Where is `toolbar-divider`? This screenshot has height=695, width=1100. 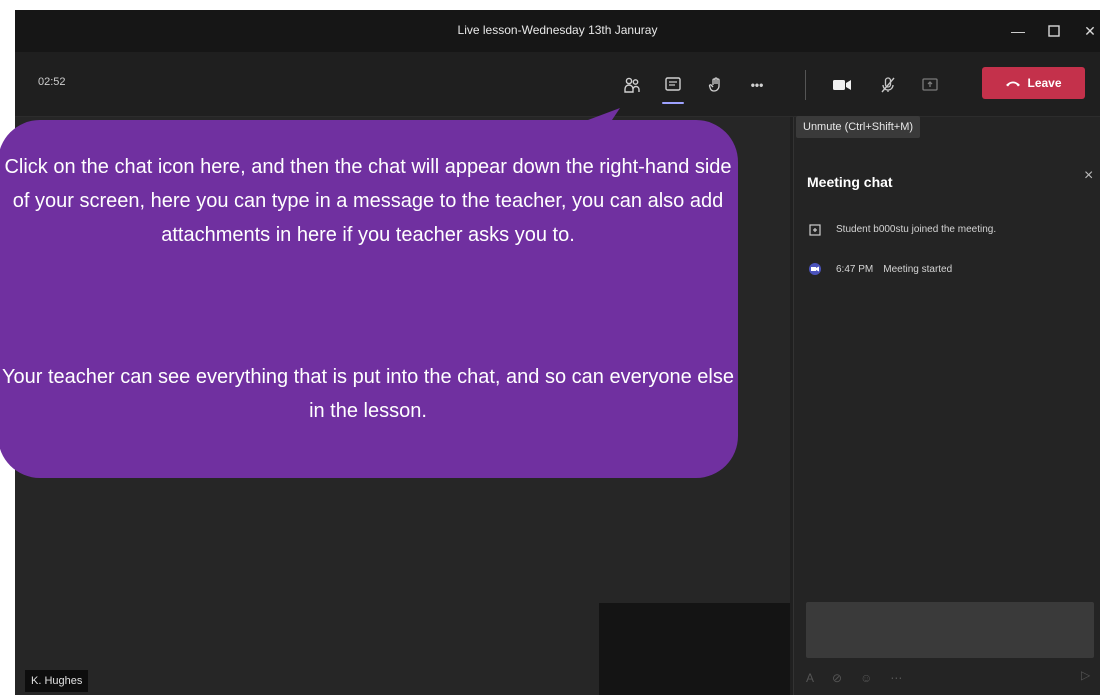 toolbar-divider is located at coordinates (805, 85).